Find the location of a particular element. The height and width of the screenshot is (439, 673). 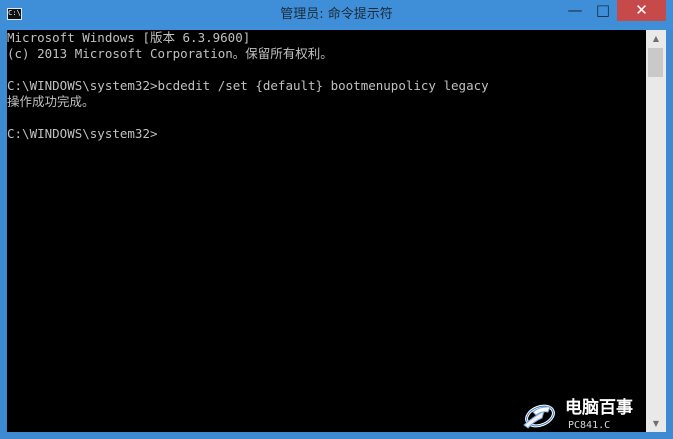

scroll-up-icon: ▲ is located at coordinates (656, 38).